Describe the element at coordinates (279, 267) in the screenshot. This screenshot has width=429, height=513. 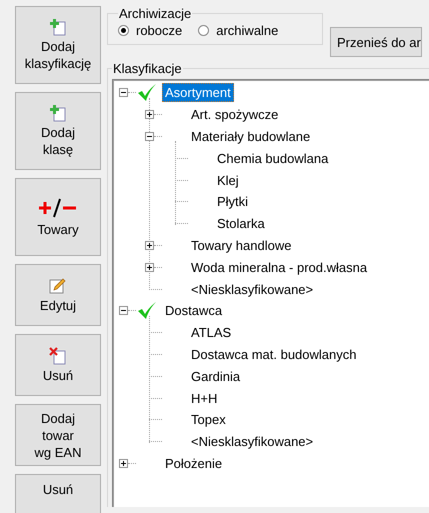
I see `tree-item: Woda mineralna - prod.własna` at that location.